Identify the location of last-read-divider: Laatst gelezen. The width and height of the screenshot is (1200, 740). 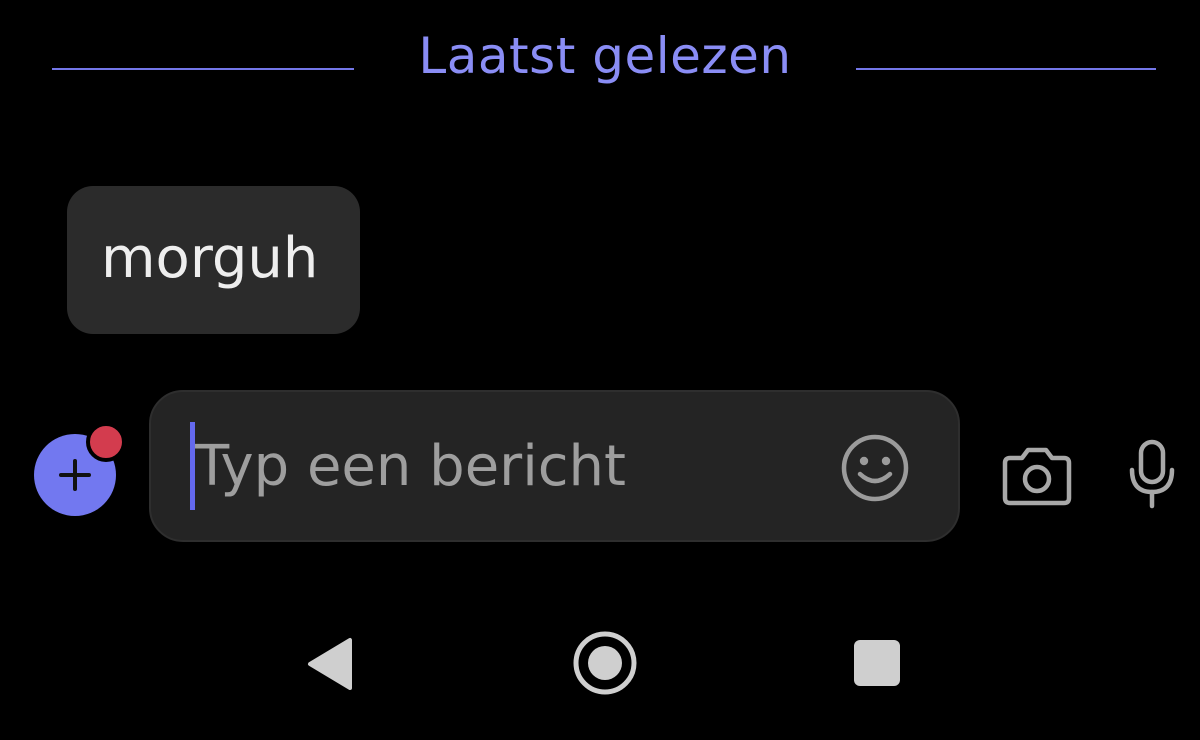
(600, 56).